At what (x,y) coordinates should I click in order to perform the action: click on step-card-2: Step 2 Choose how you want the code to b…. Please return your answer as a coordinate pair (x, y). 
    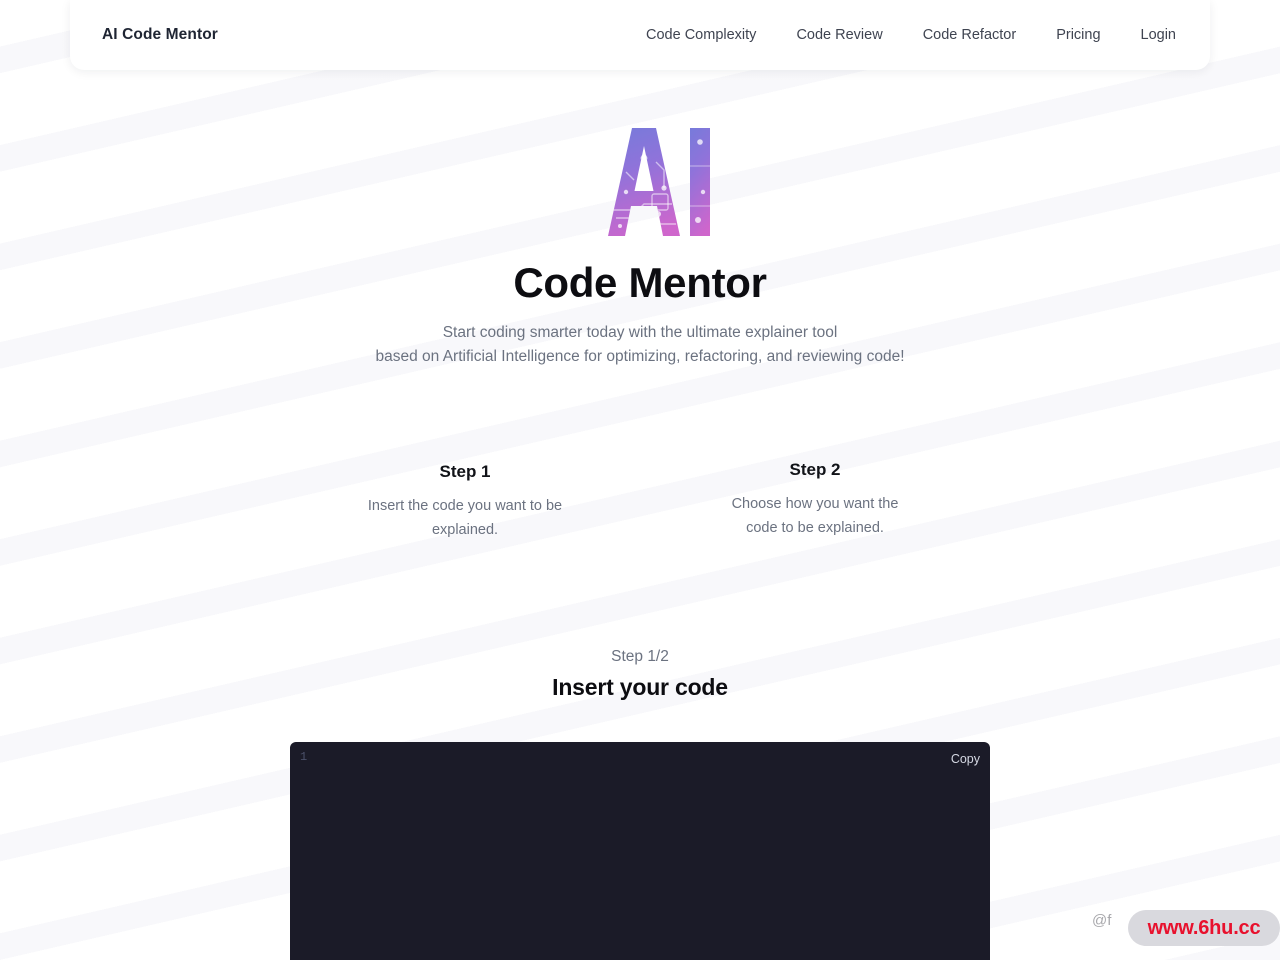
    Looking at the image, I should click on (815, 501).